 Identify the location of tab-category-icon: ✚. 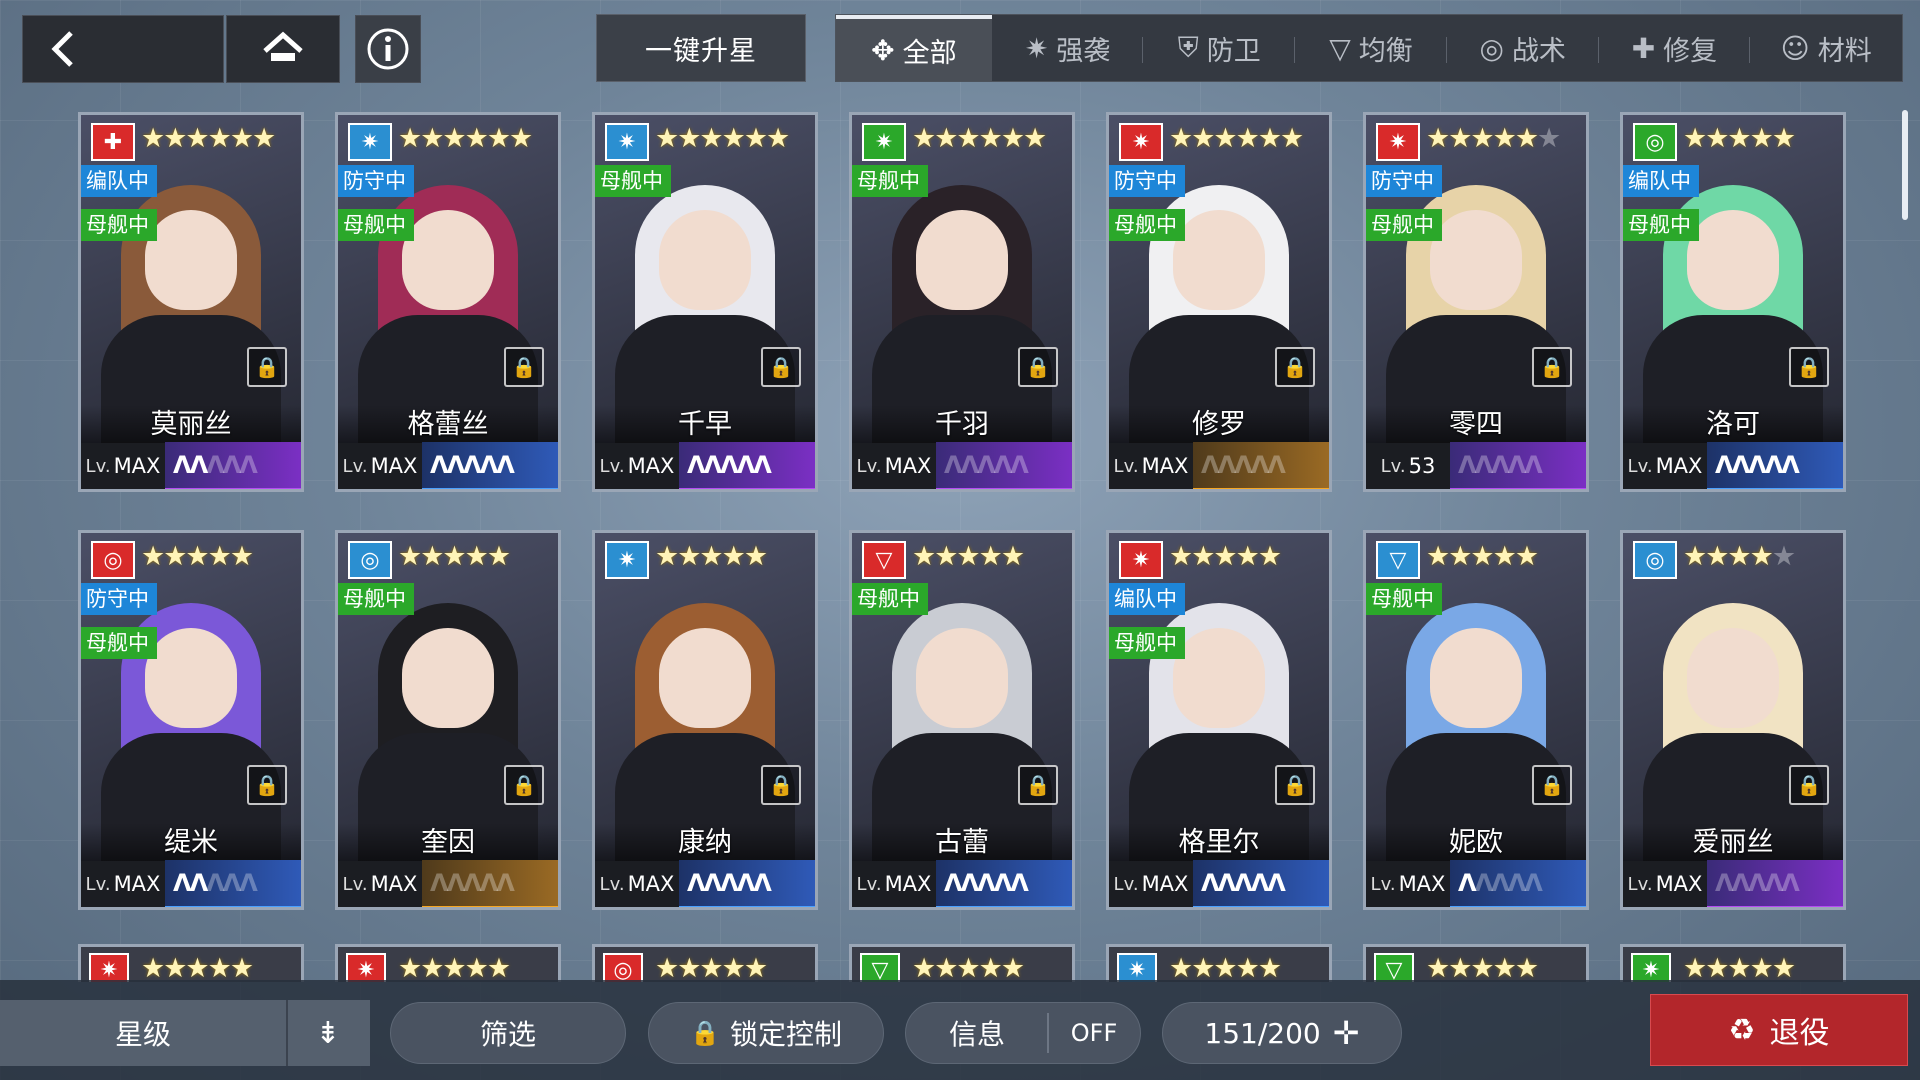
(1643, 48).